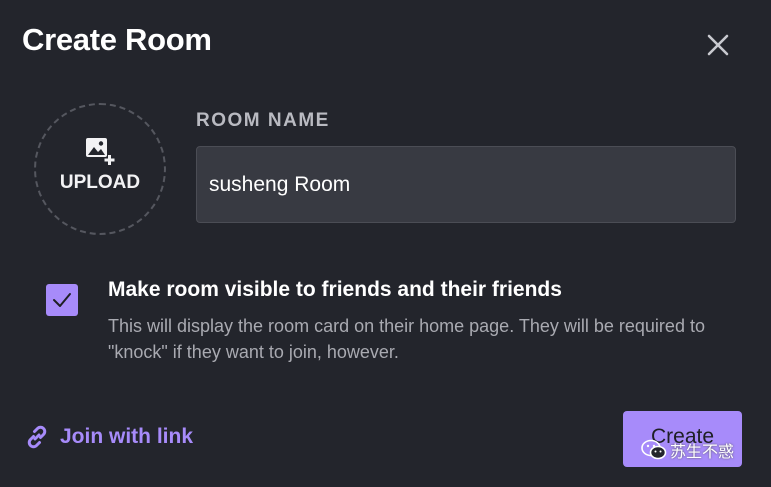 This screenshot has height=487, width=771. What do you see at coordinates (100, 169) in the screenshot?
I see `upload-avatar-button: UPLOAD` at bounding box center [100, 169].